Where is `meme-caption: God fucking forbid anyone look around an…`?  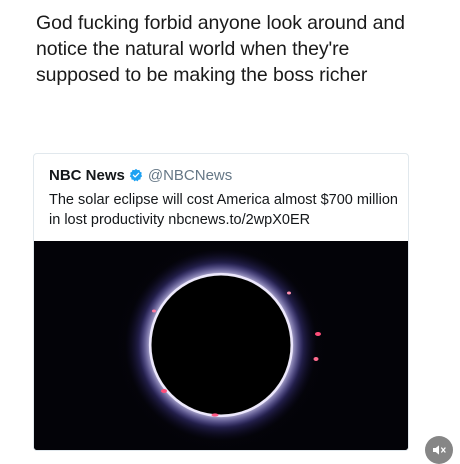
meme-caption: God fucking forbid anyone look around an… is located at coordinates (220, 49).